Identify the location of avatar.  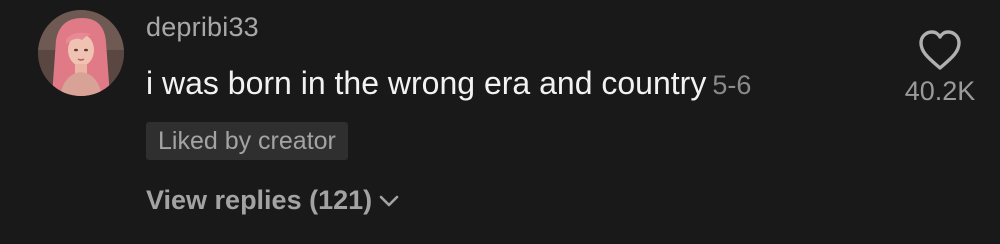
(81, 53).